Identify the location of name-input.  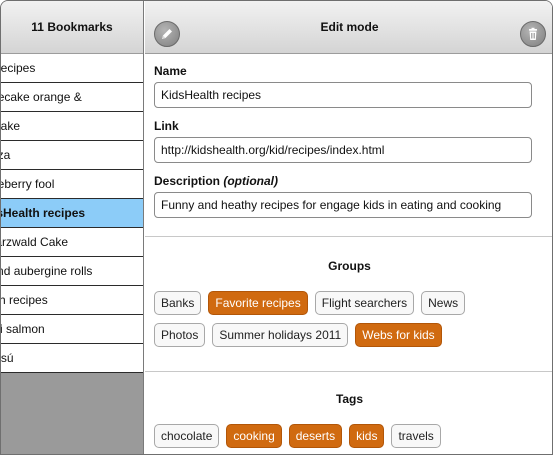
(343, 95).